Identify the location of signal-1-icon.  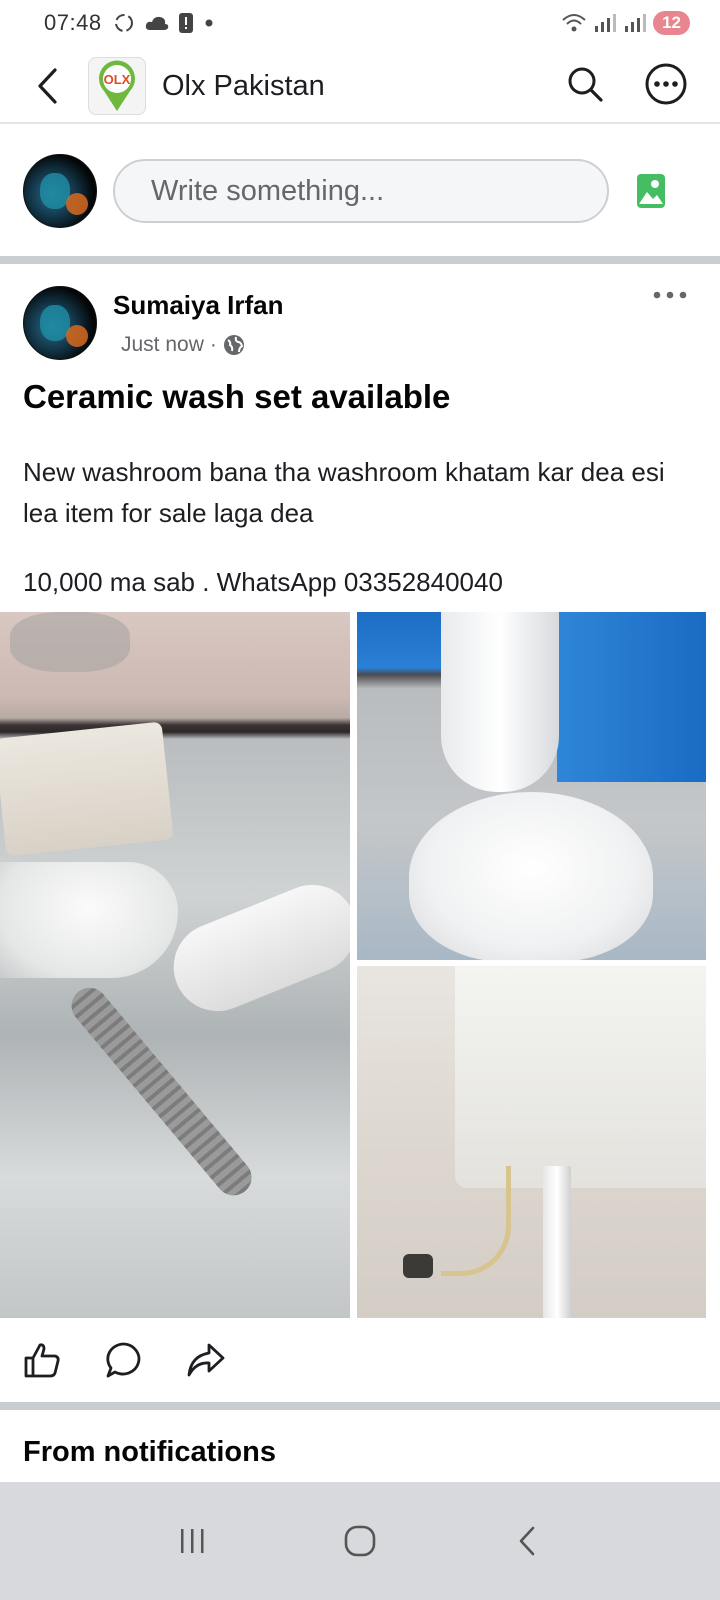
(606, 23).